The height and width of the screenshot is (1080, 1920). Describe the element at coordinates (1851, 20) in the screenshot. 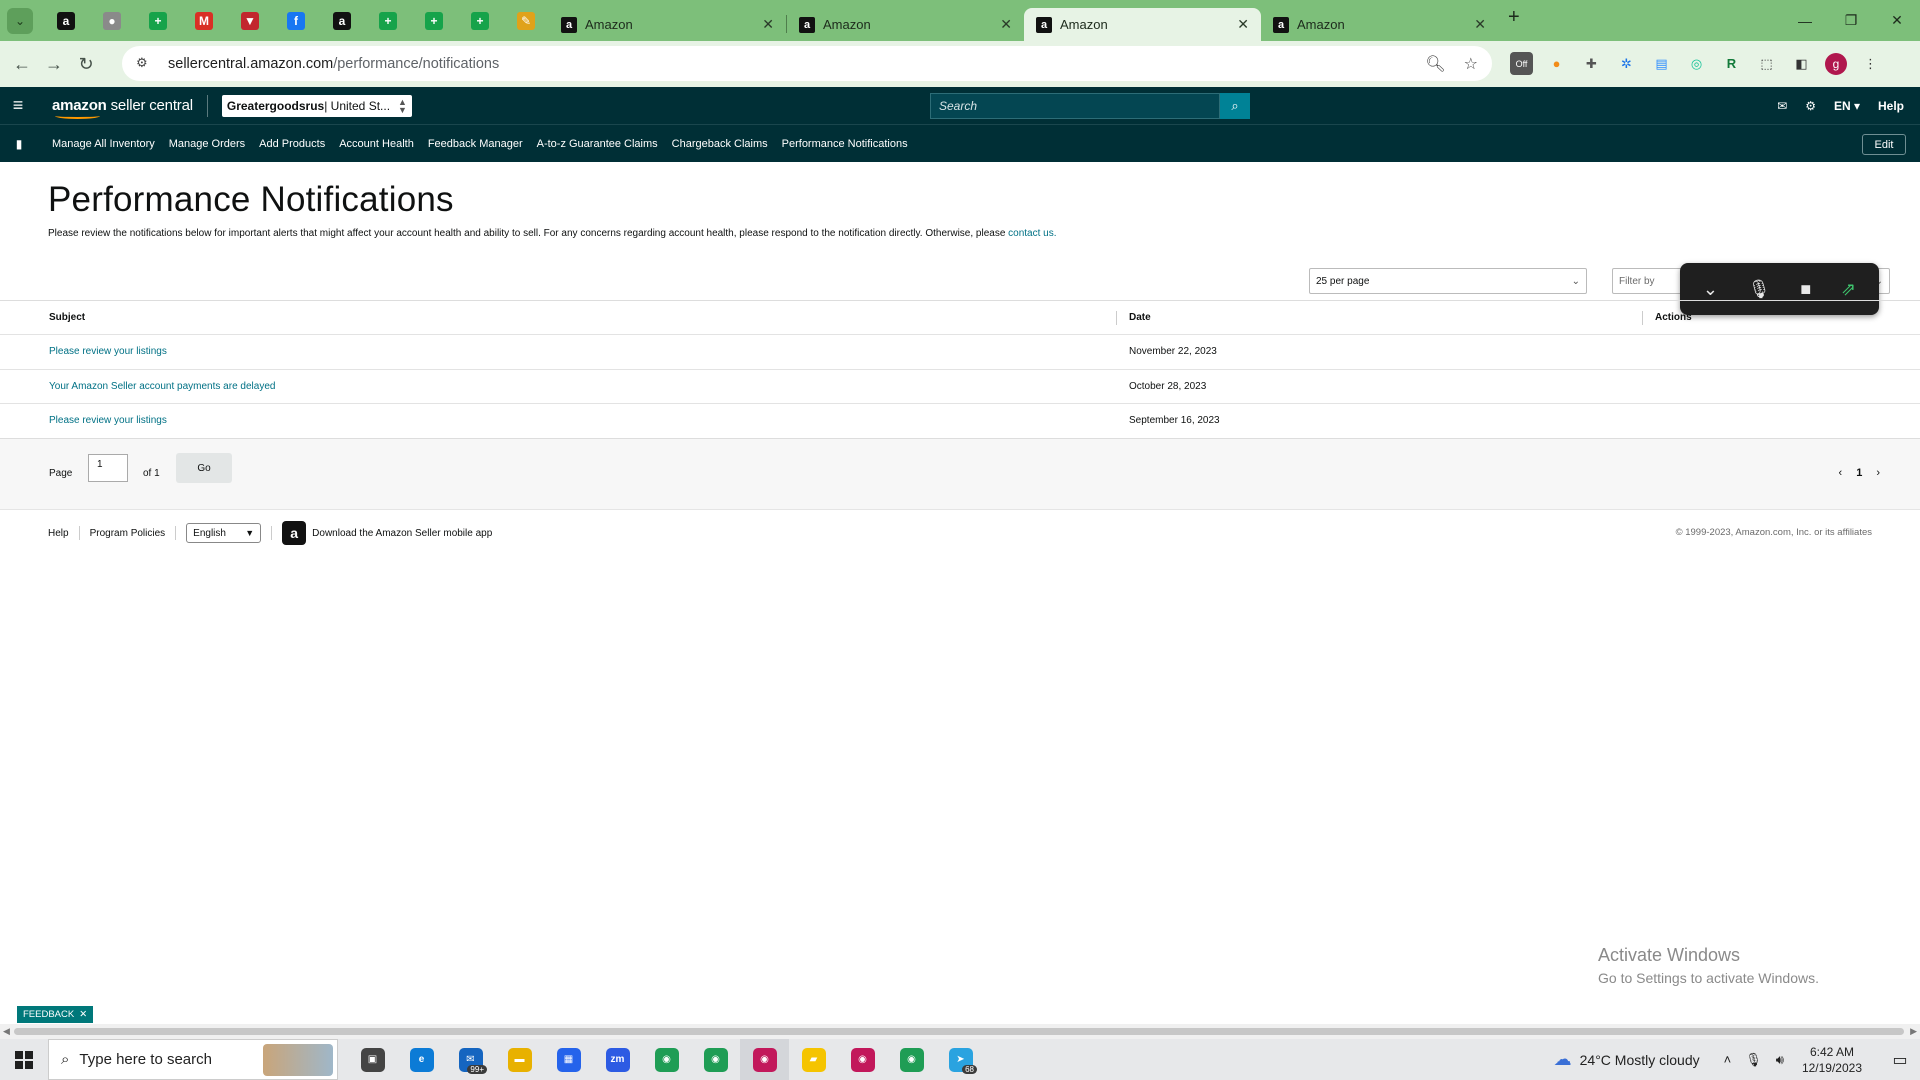

I see `restore-icon: ❐` at that location.